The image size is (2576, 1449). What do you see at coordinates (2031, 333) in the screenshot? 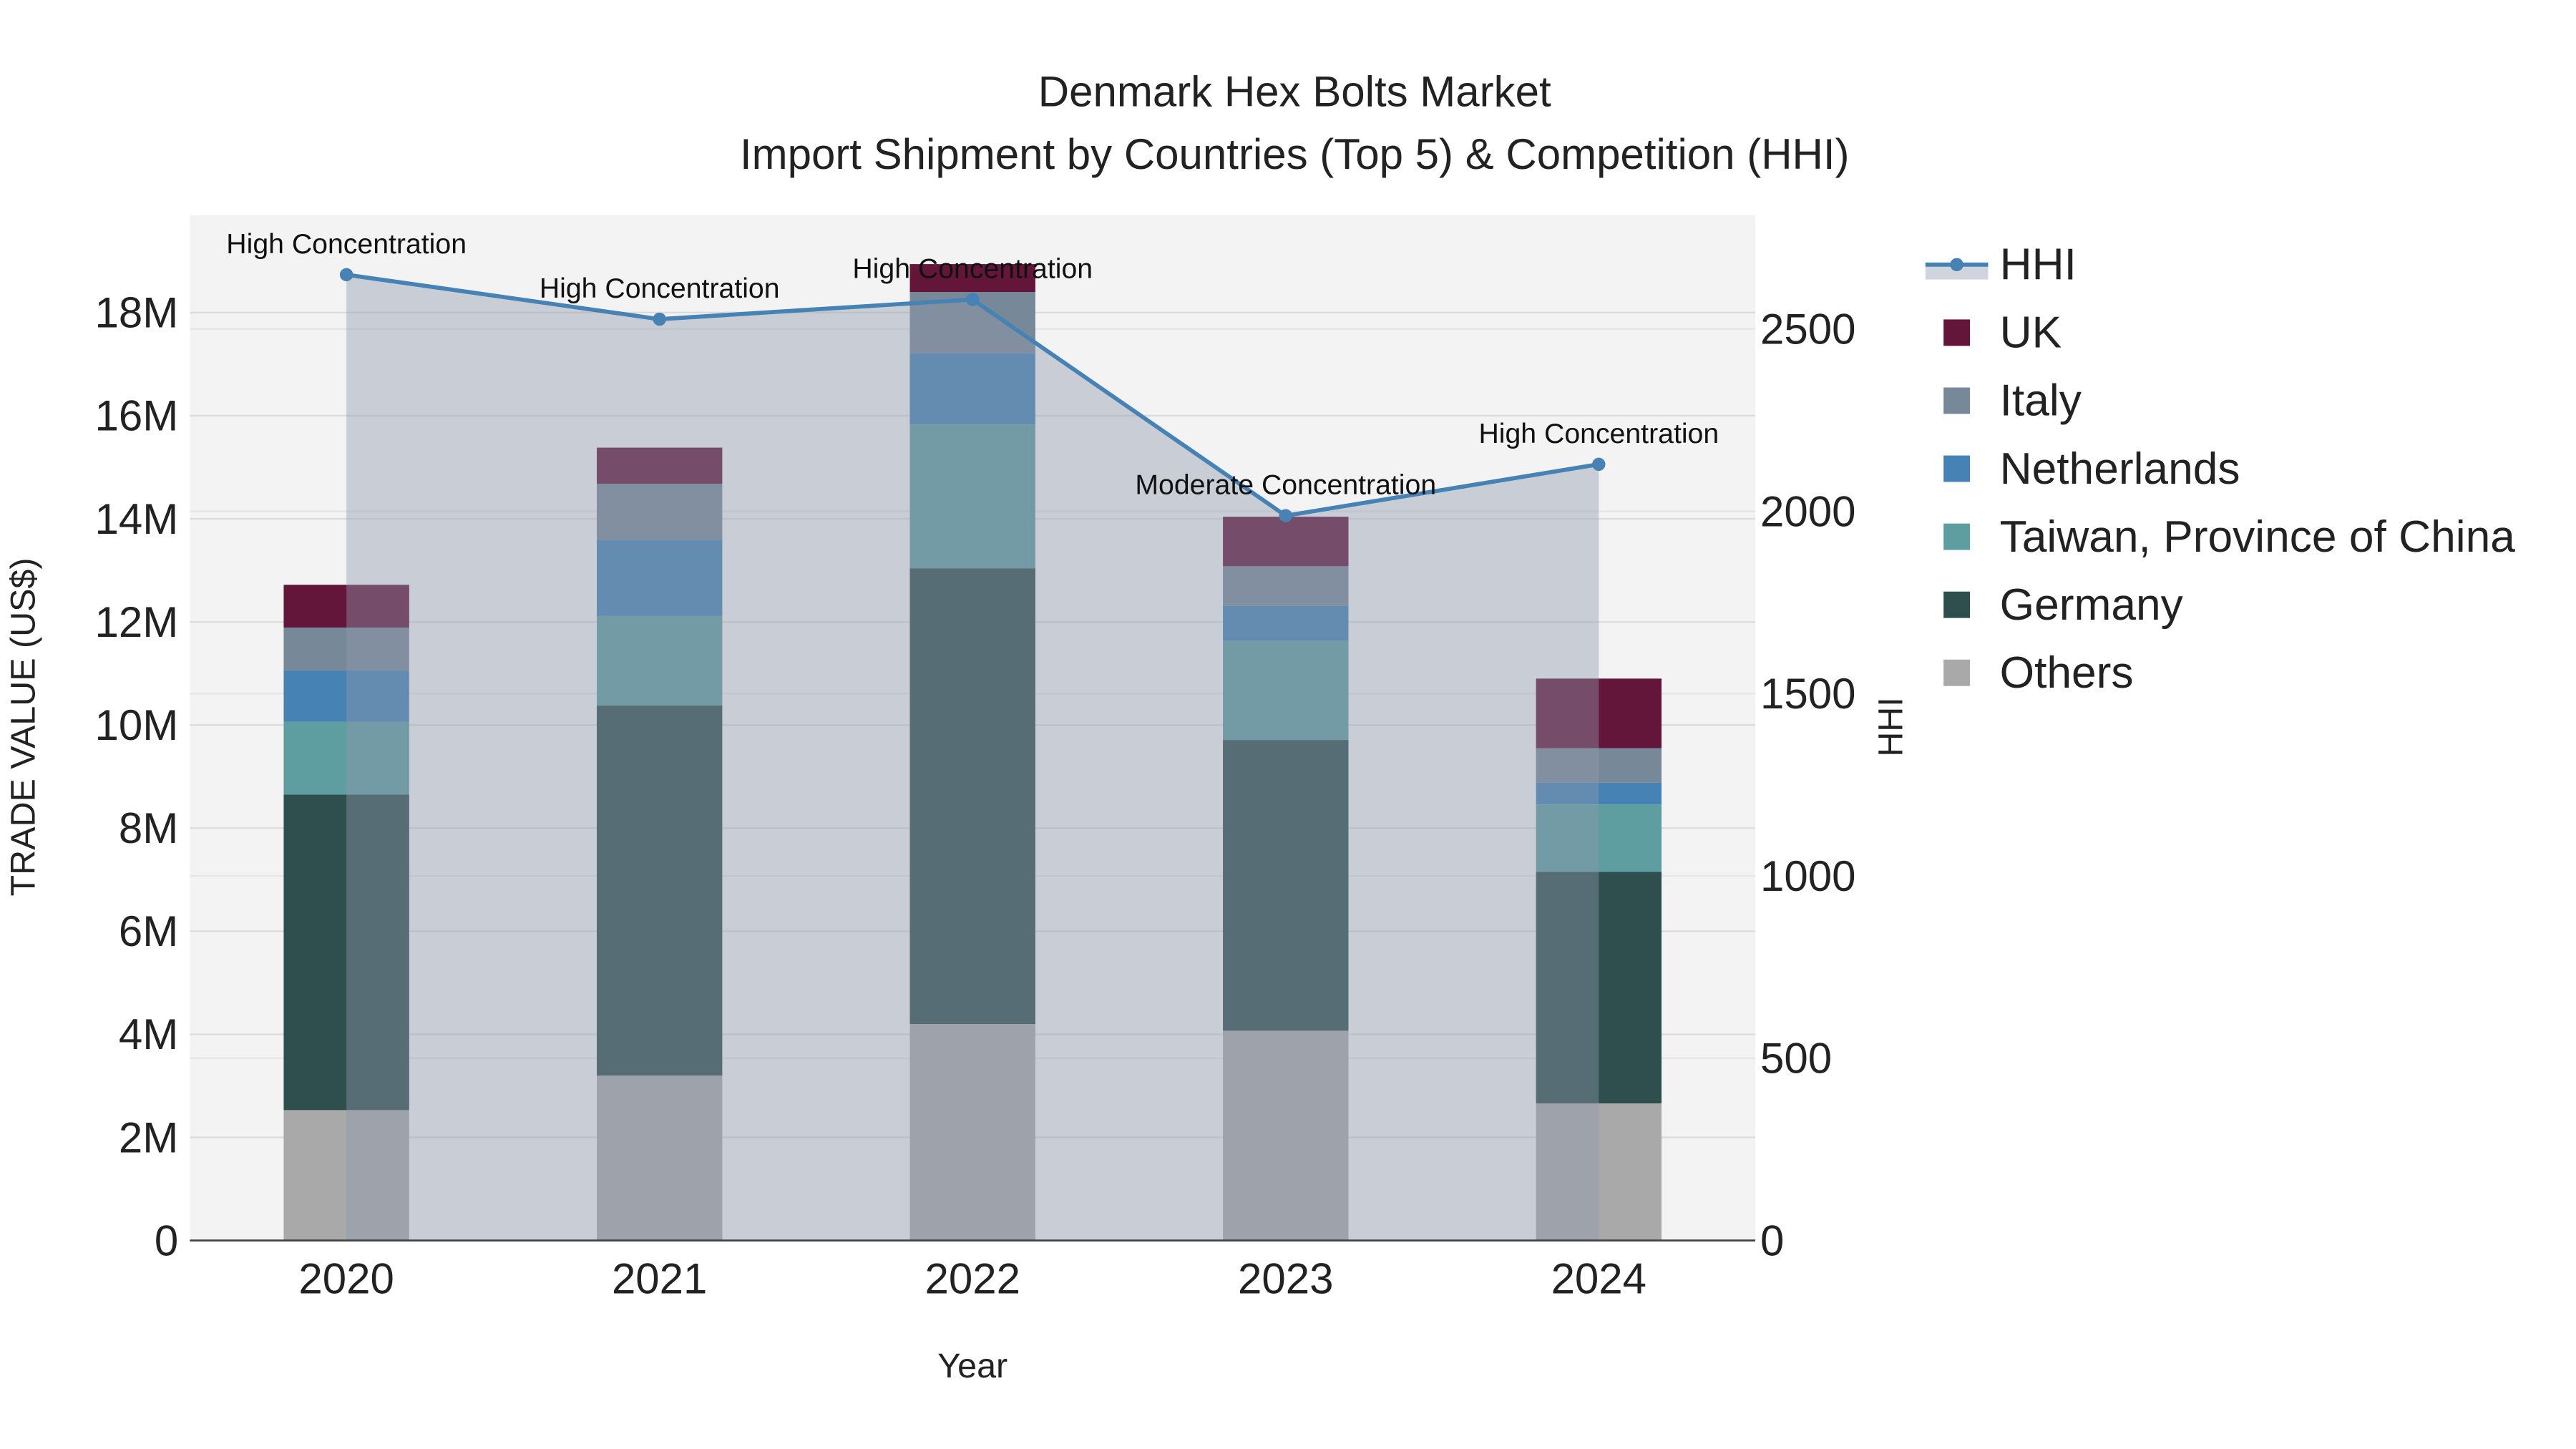
I see `legend-uk-label: UK` at bounding box center [2031, 333].